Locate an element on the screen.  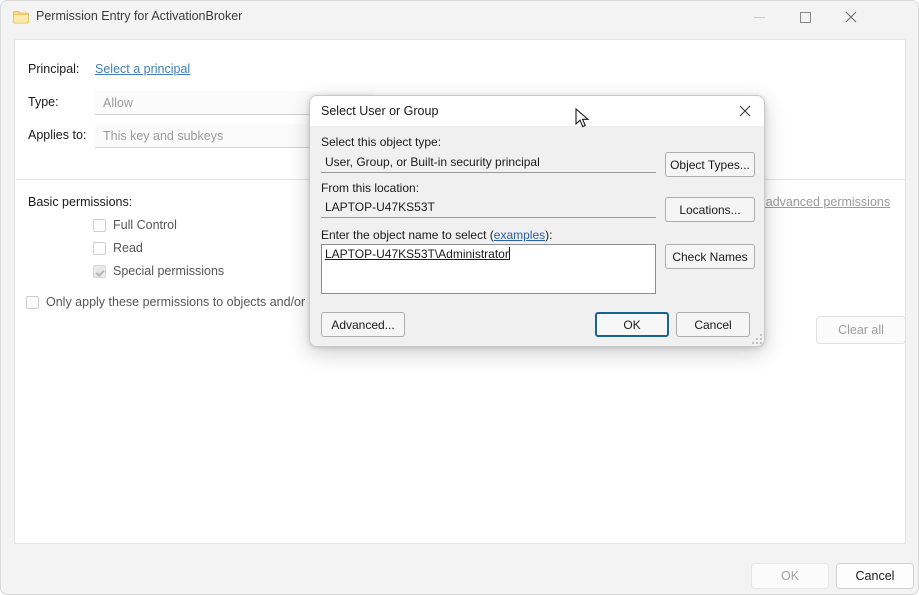
folder-icon is located at coordinates (21, 17).